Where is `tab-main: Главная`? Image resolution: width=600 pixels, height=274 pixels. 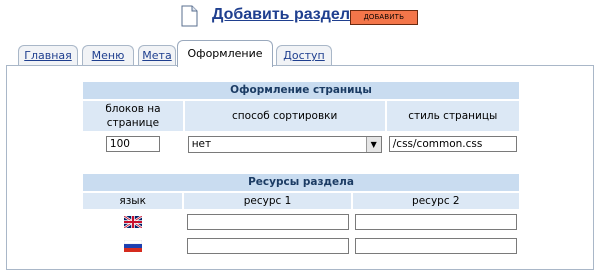 tab-main: Главная is located at coordinates (48, 55).